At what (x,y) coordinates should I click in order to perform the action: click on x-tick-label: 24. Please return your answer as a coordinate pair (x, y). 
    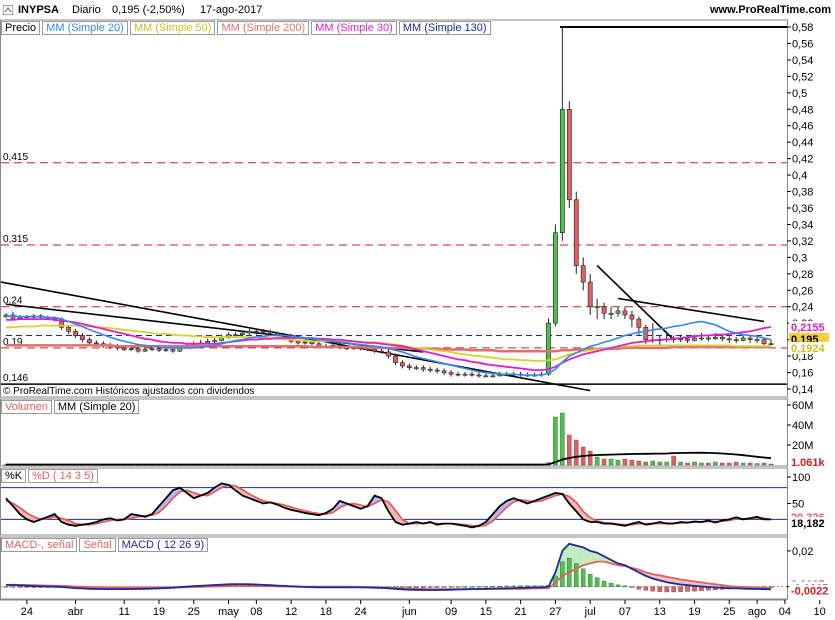
    Looking at the image, I should click on (361, 612).